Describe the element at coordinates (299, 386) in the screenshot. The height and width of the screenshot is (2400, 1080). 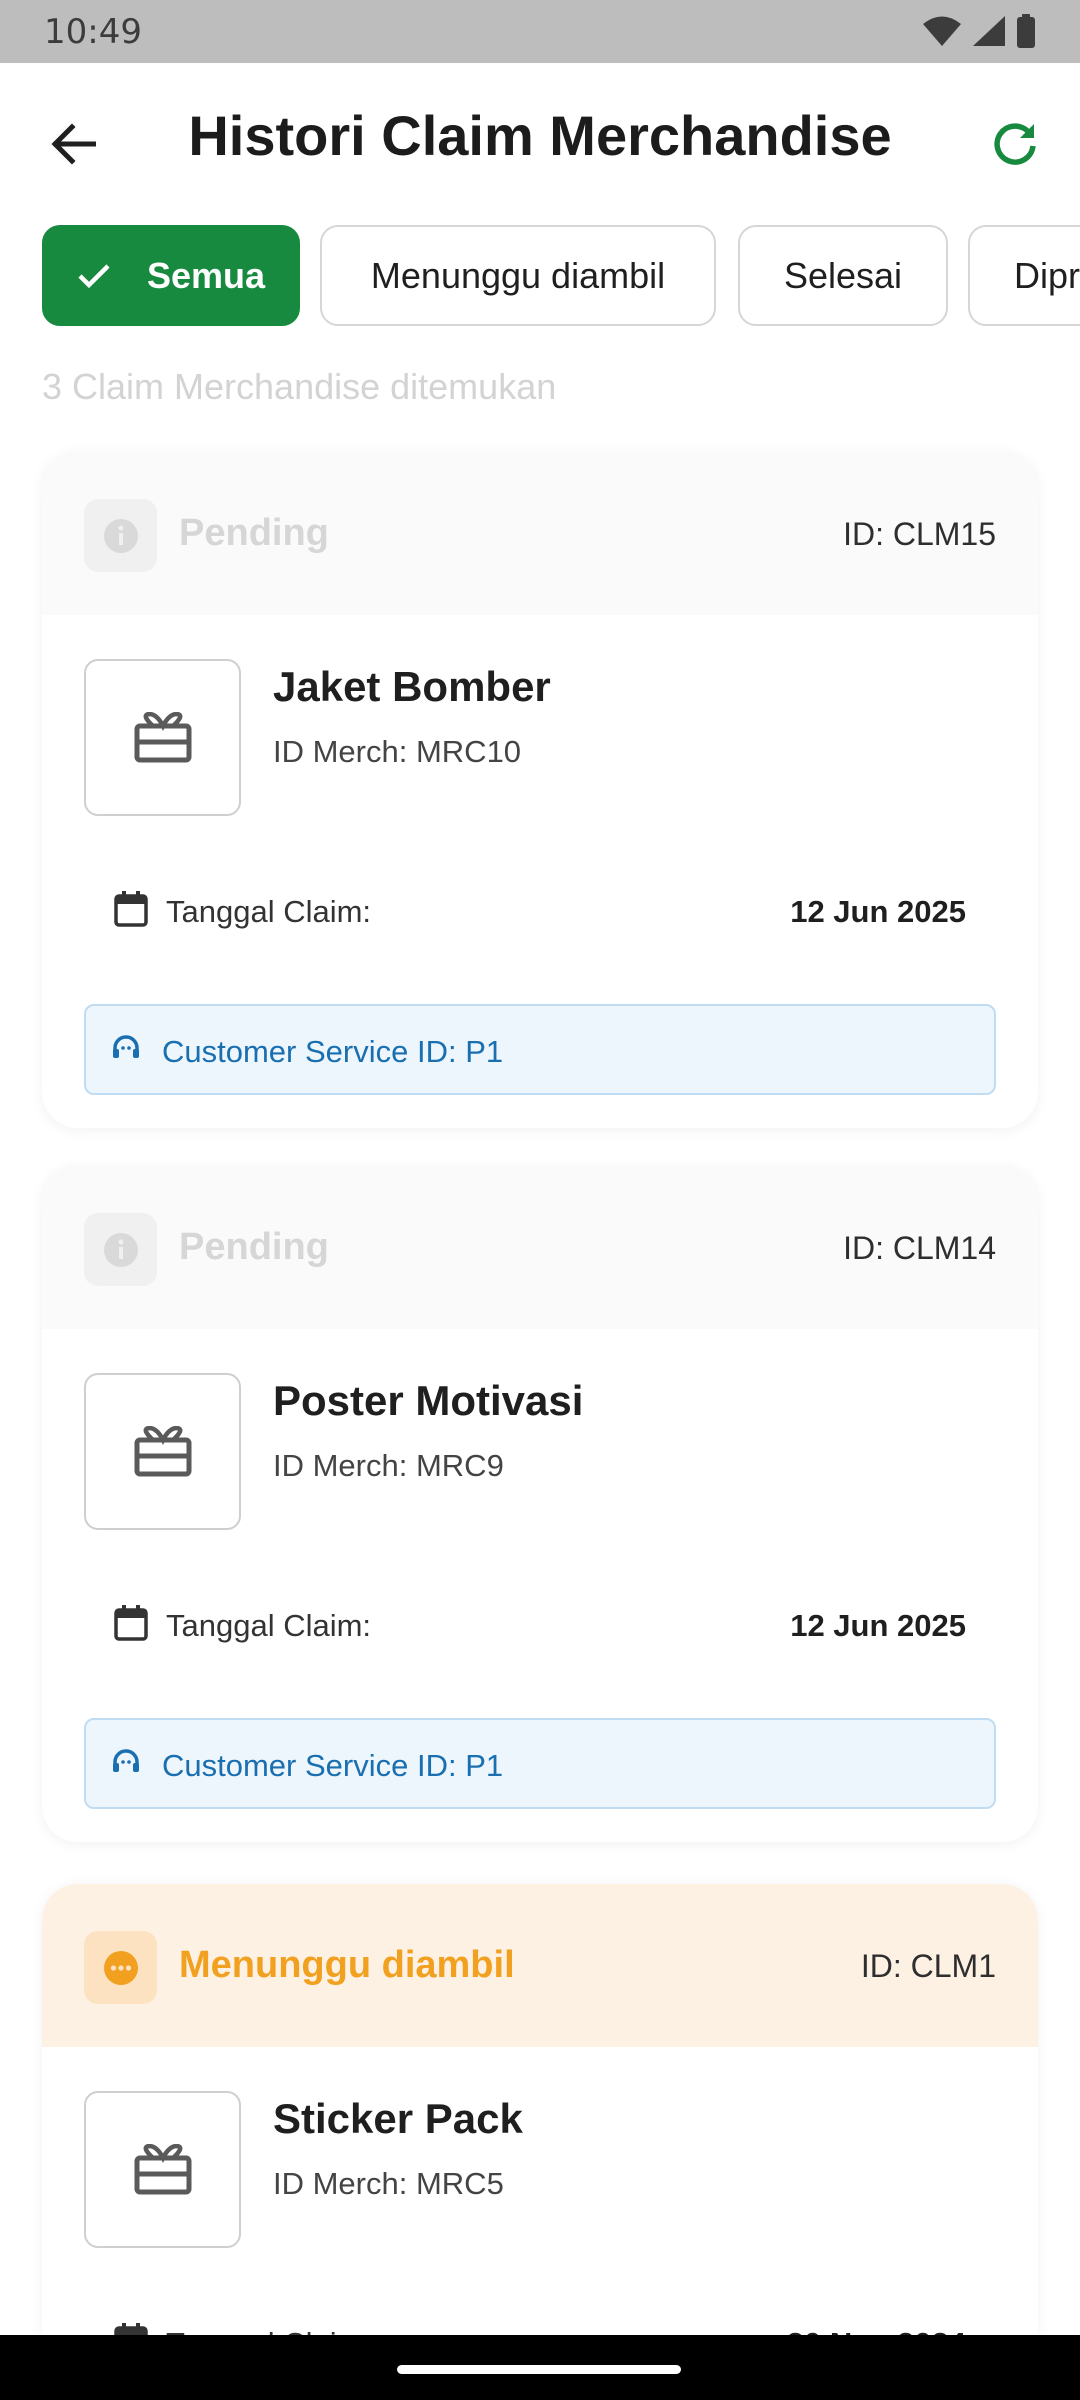
I see `result-count: 3 Claim Merchandise ditemukan` at that location.